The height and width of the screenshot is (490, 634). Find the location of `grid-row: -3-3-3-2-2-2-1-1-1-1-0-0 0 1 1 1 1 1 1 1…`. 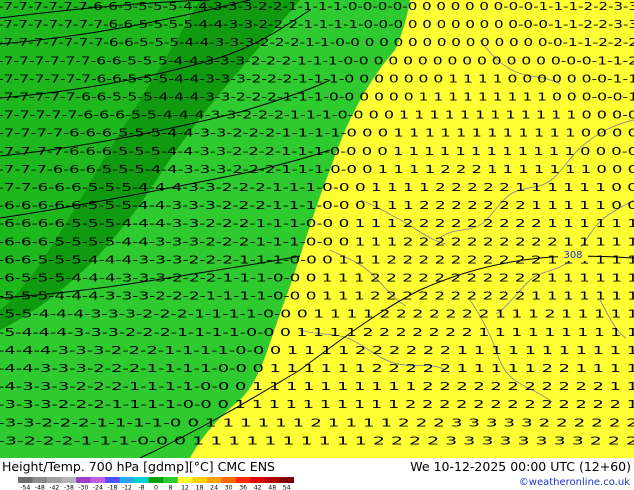

grid-row: -3-3-3-2-2-2-1-1-1-1-0-0 0 1 1 1 1 1 1 1… is located at coordinates (317, 405).